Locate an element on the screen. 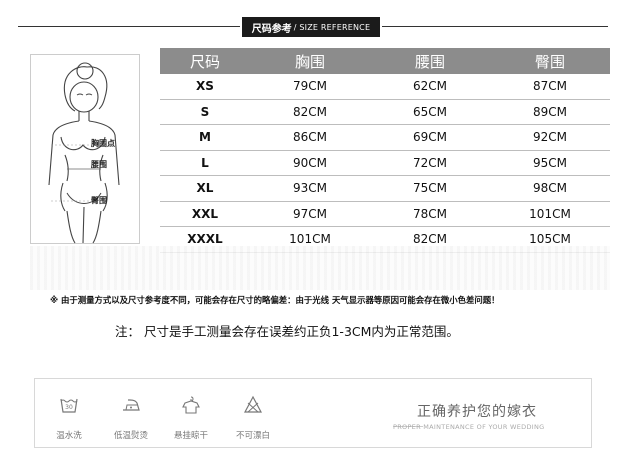 The width and height of the screenshot is (640, 453). low-iron-icon is located at coordinates (131, 405).